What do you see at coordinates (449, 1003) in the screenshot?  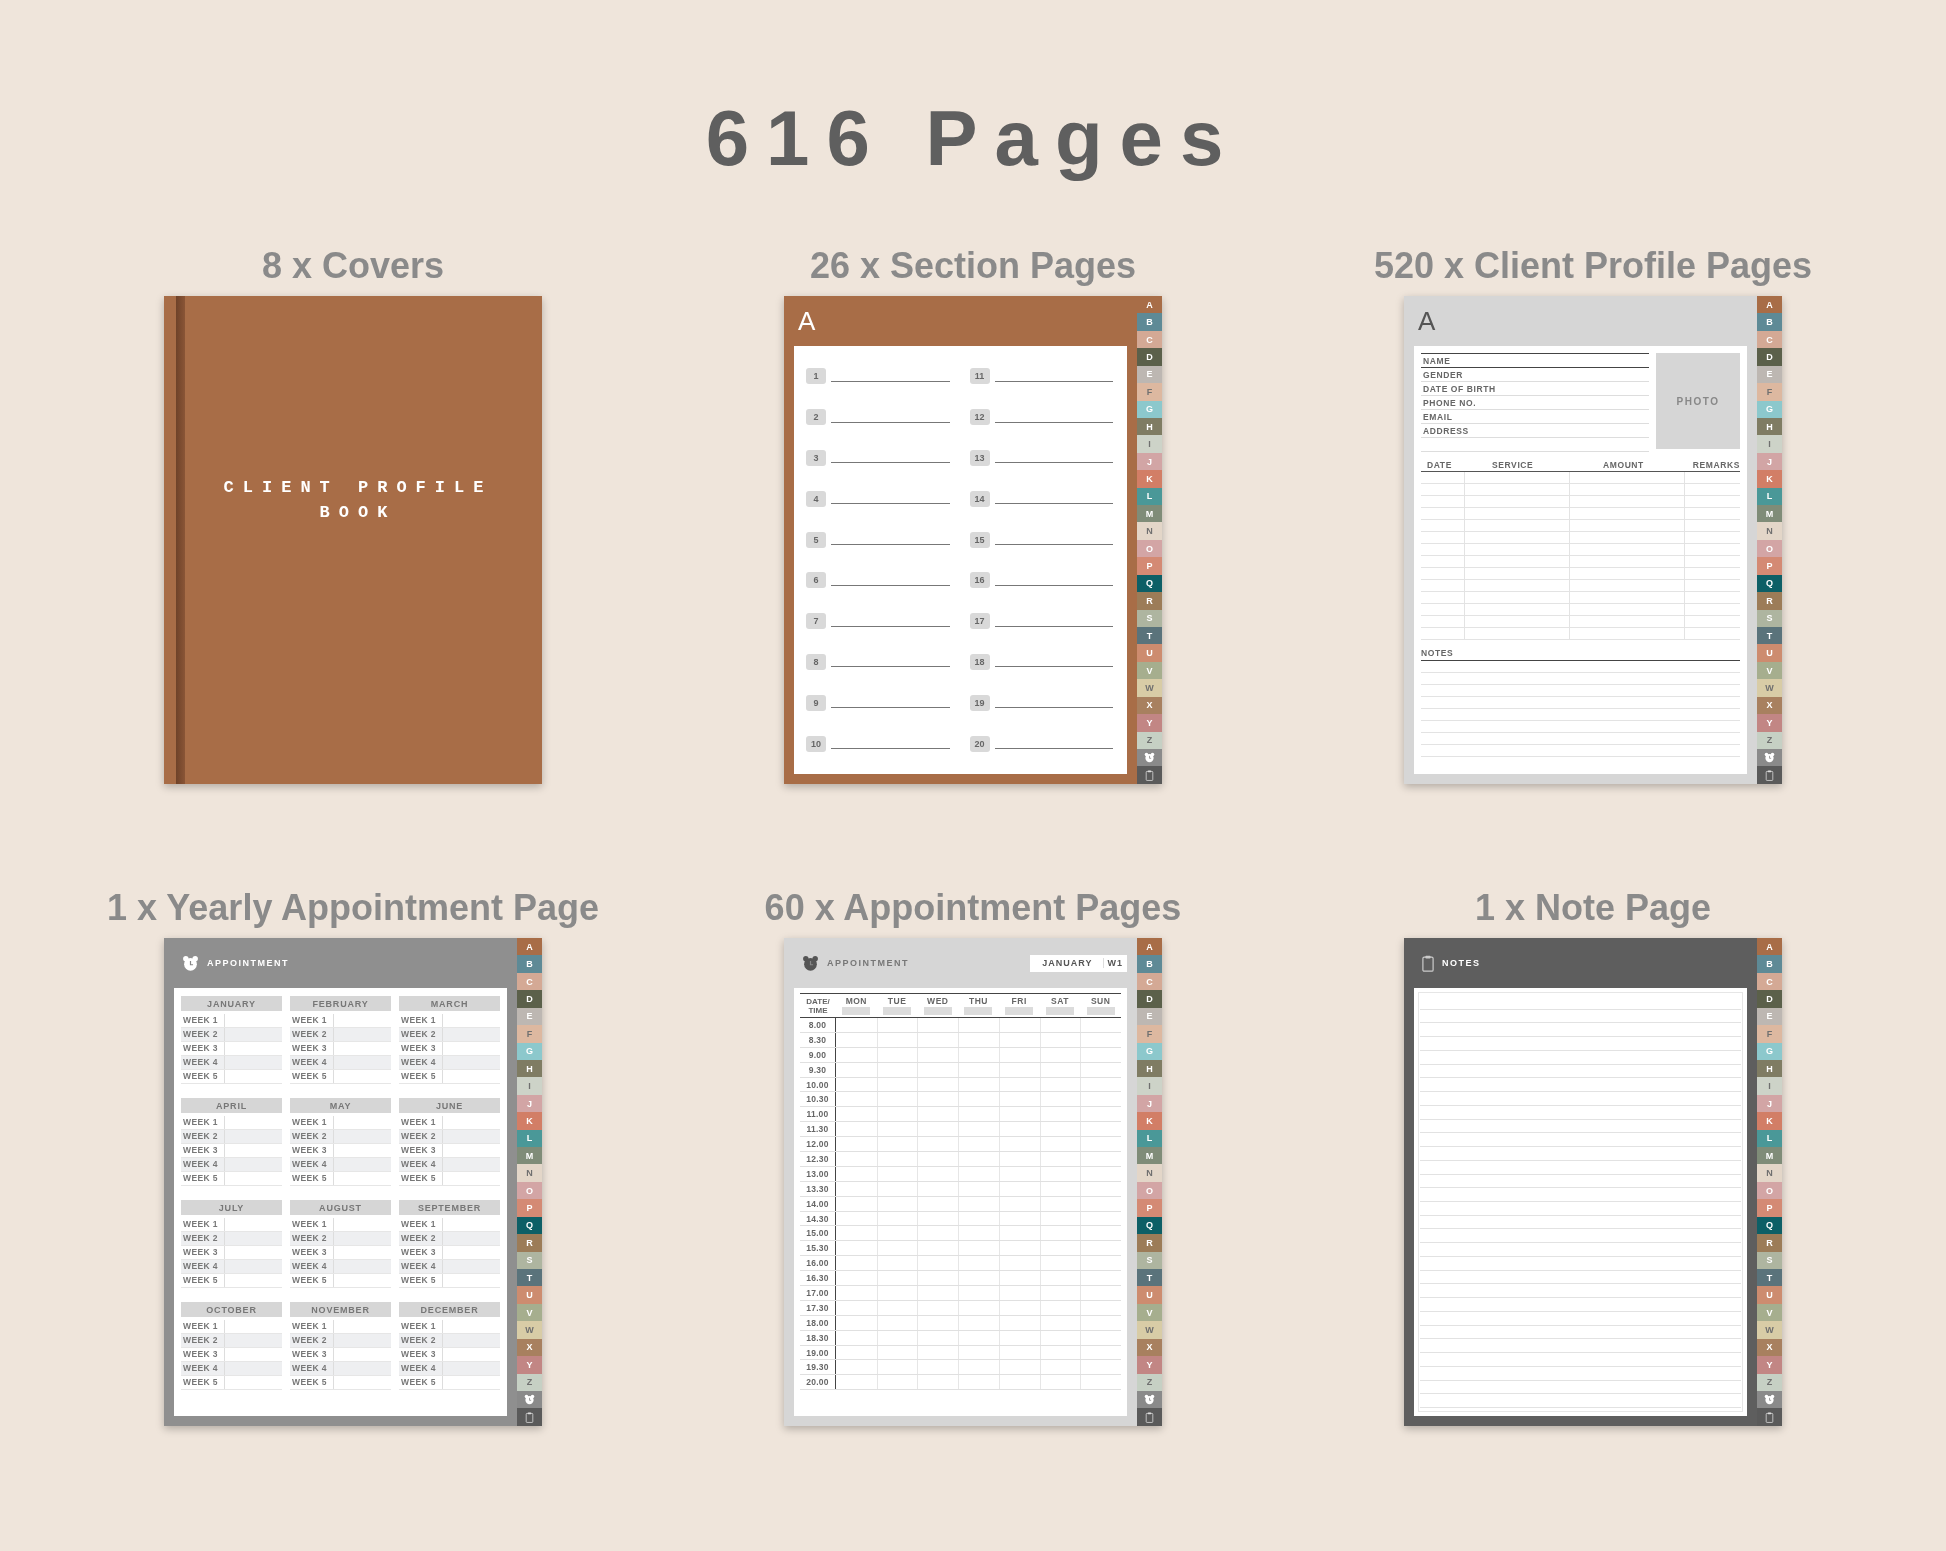 I see `month-header: MARCH` at bounding box center [449, 1003].